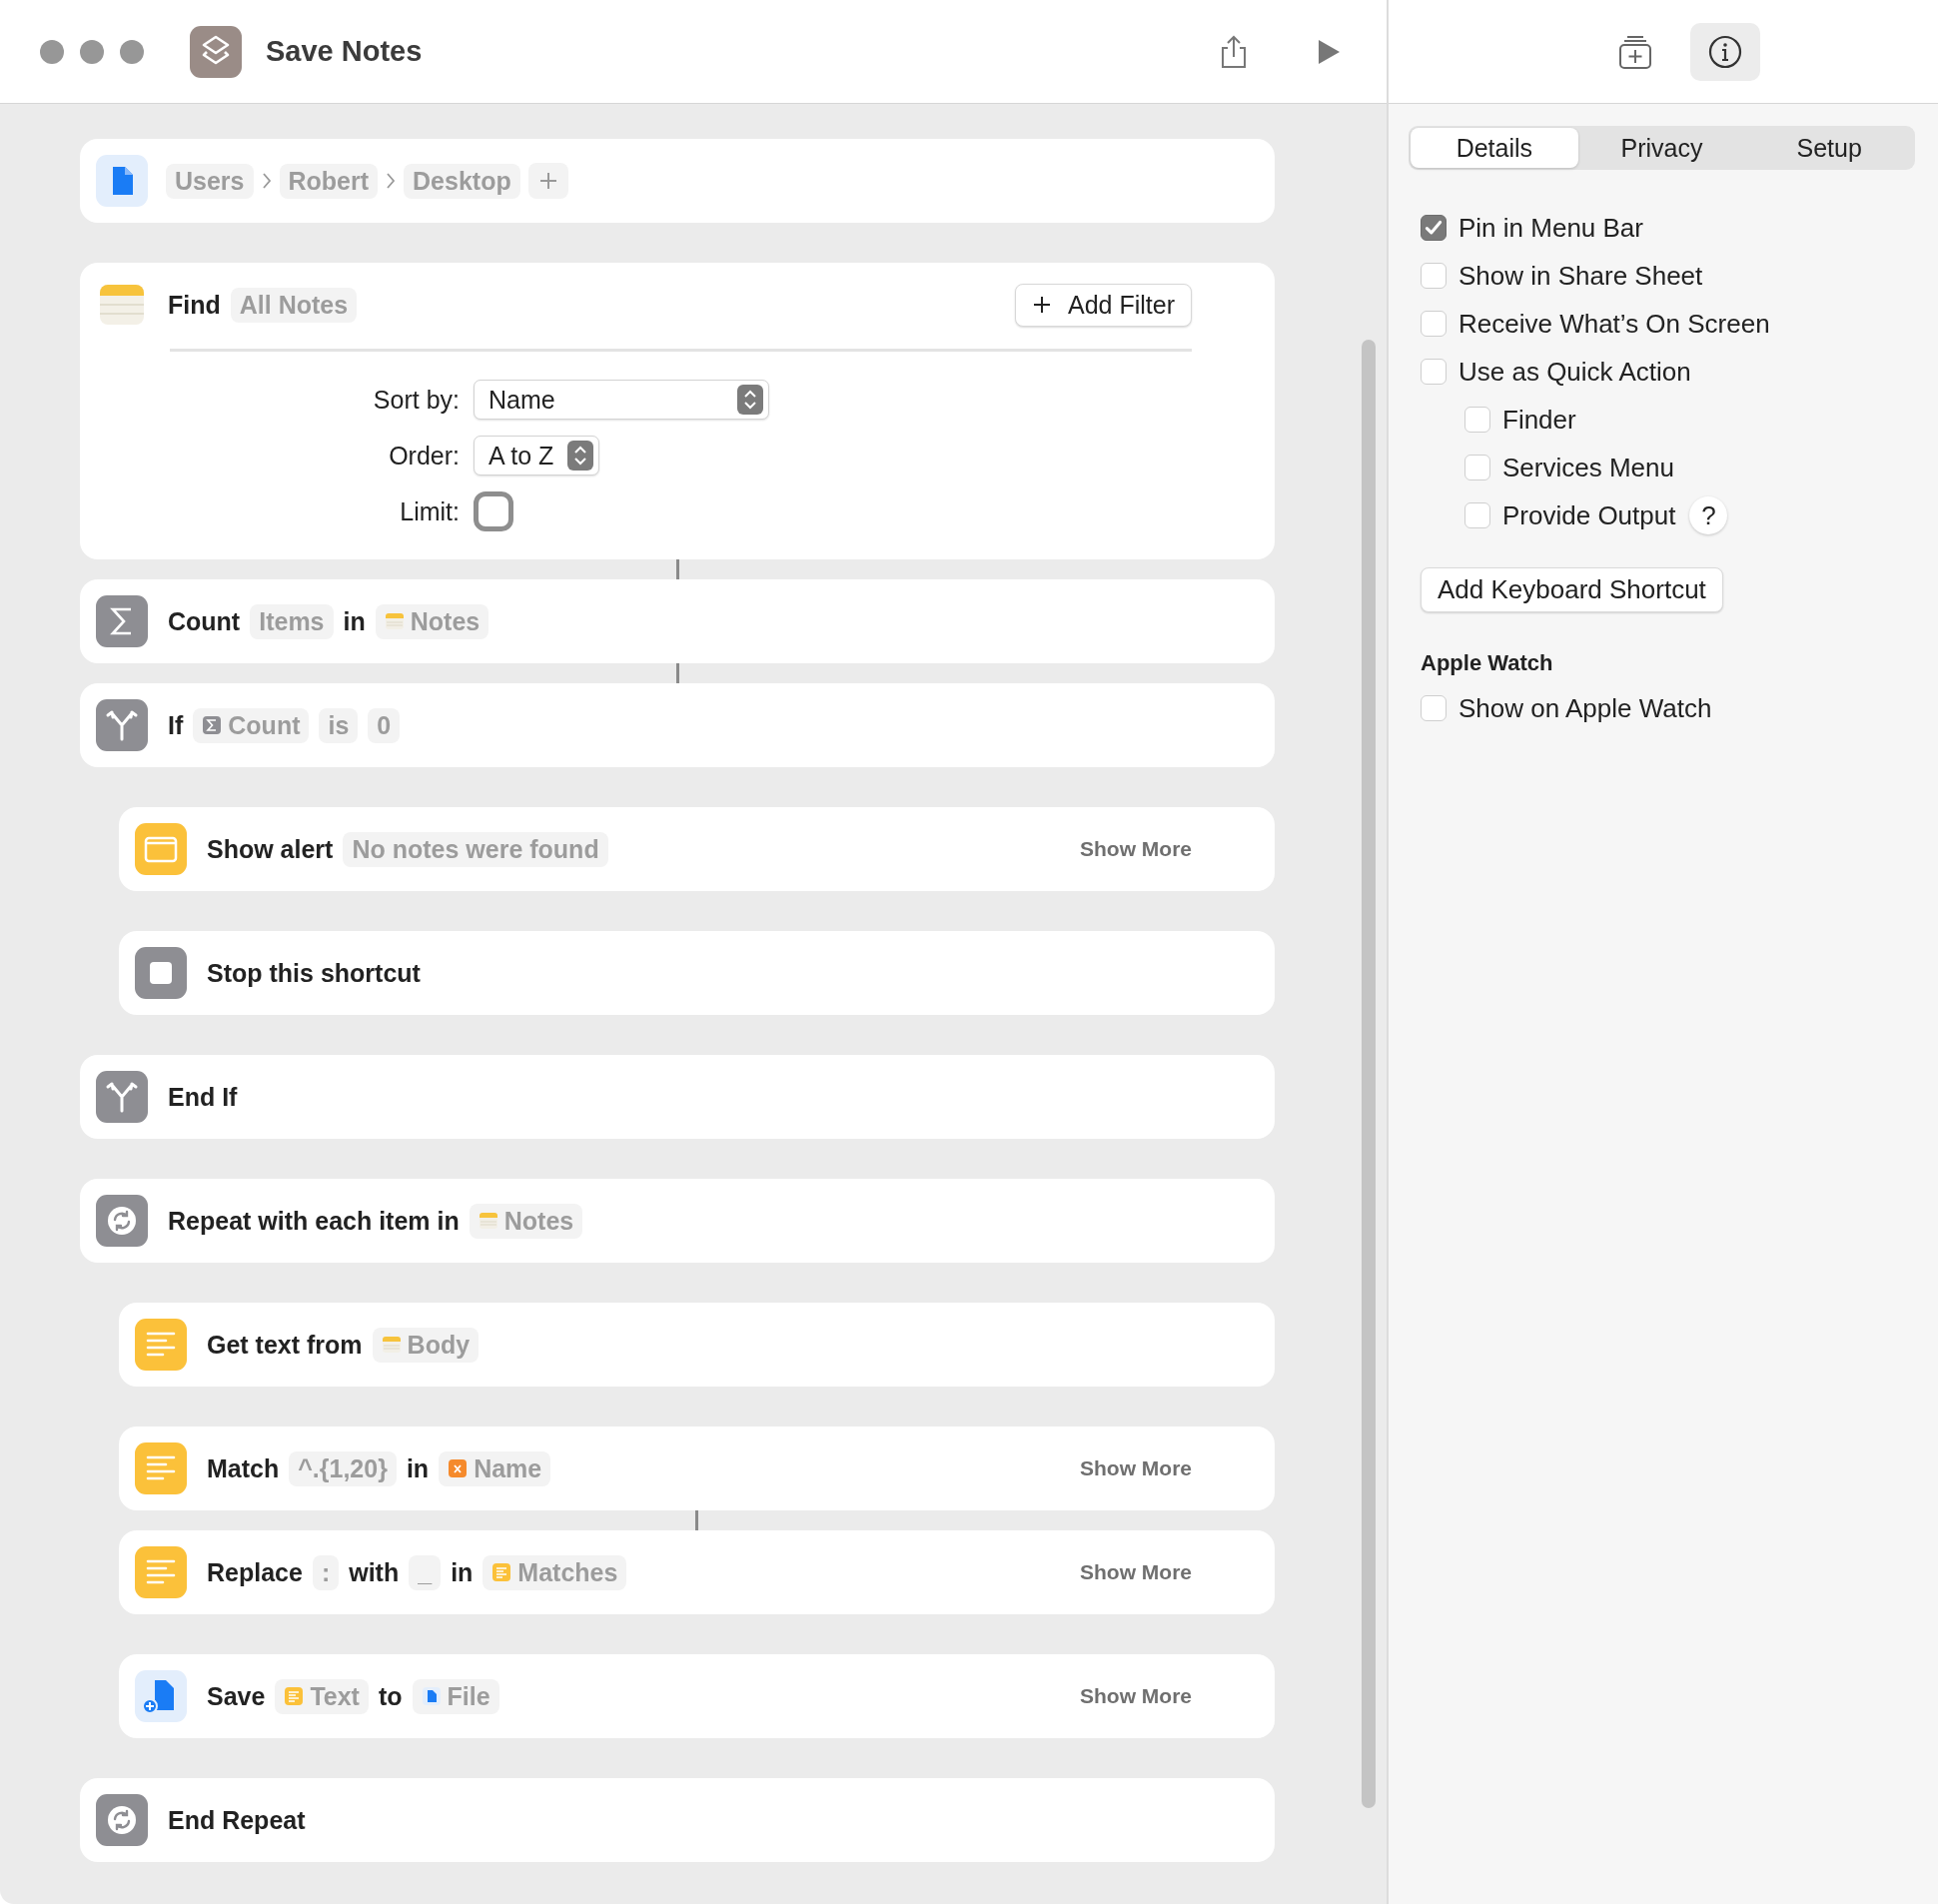  What do you see at coordinates (1572, 589) in the screenshot?
I see `add-keyboard-shortcut-button: Add Keyboard Shortcut` at bounding box center [1572, 589].